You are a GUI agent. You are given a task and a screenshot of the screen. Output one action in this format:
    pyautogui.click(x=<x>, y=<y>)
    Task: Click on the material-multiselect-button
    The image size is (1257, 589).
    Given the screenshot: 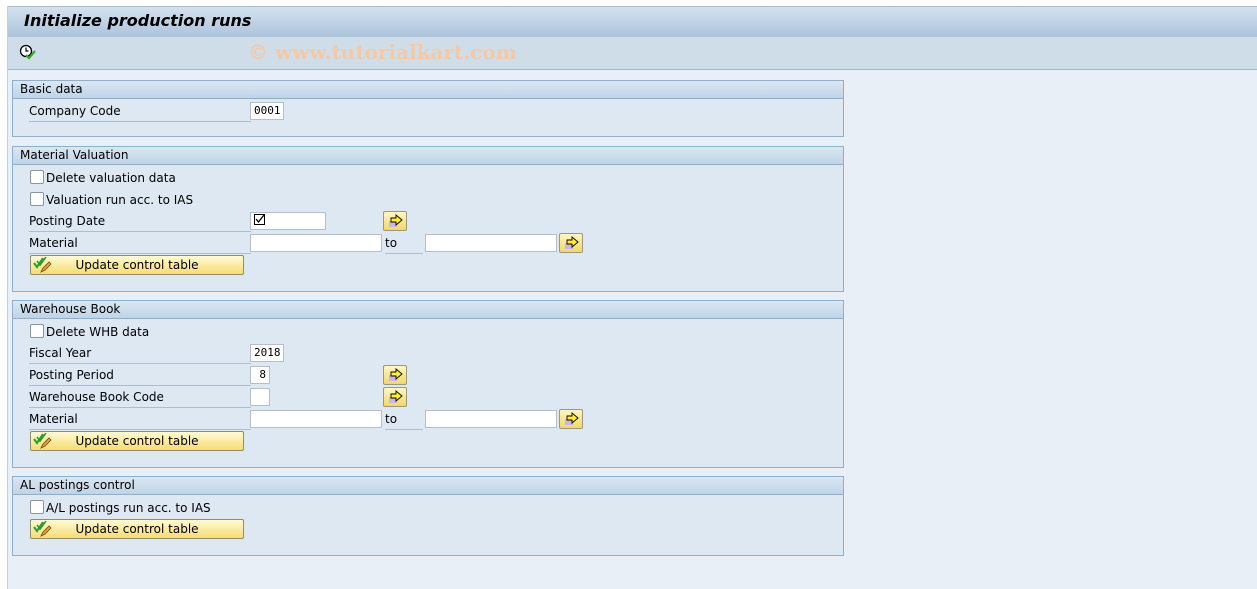 What is the action you would take?
    pyautogui.click(x=571, y=243)
    